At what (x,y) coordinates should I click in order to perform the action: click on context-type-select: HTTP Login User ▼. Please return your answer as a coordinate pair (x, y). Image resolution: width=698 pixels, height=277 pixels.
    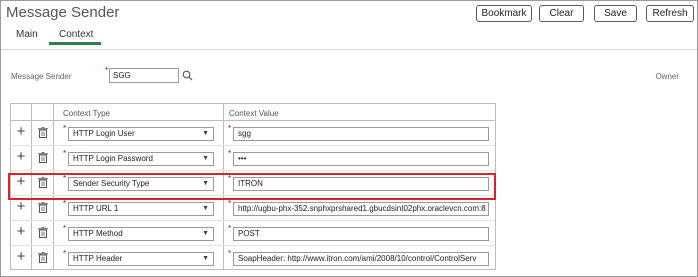
    Looking at the image, I should click on (141, 134).